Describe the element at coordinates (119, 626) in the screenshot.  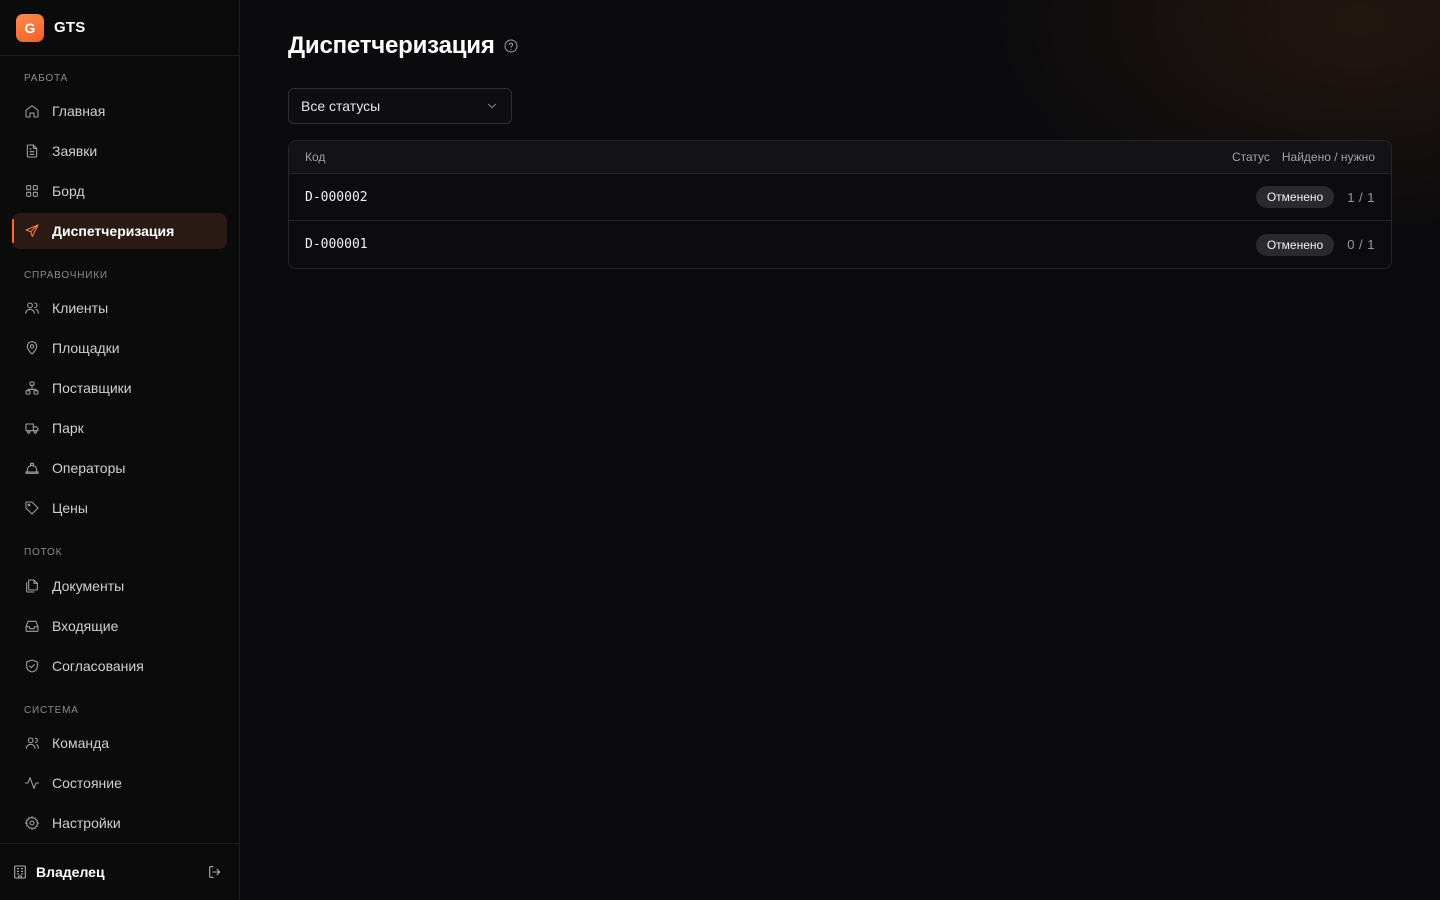
I see `sidebar-item-inbox: Входящие` at that location.